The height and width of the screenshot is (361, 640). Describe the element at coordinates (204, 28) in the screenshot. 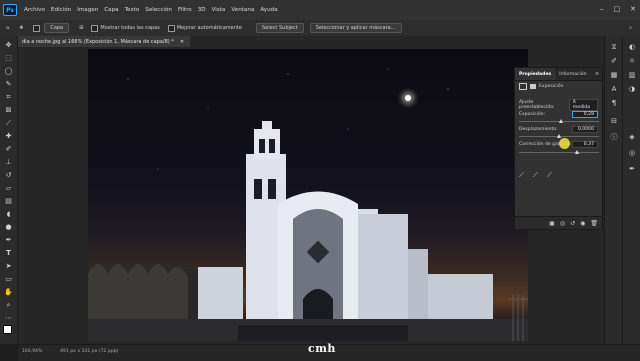

I see `improve-auto-option: Mejorar automáticamente` at that location.